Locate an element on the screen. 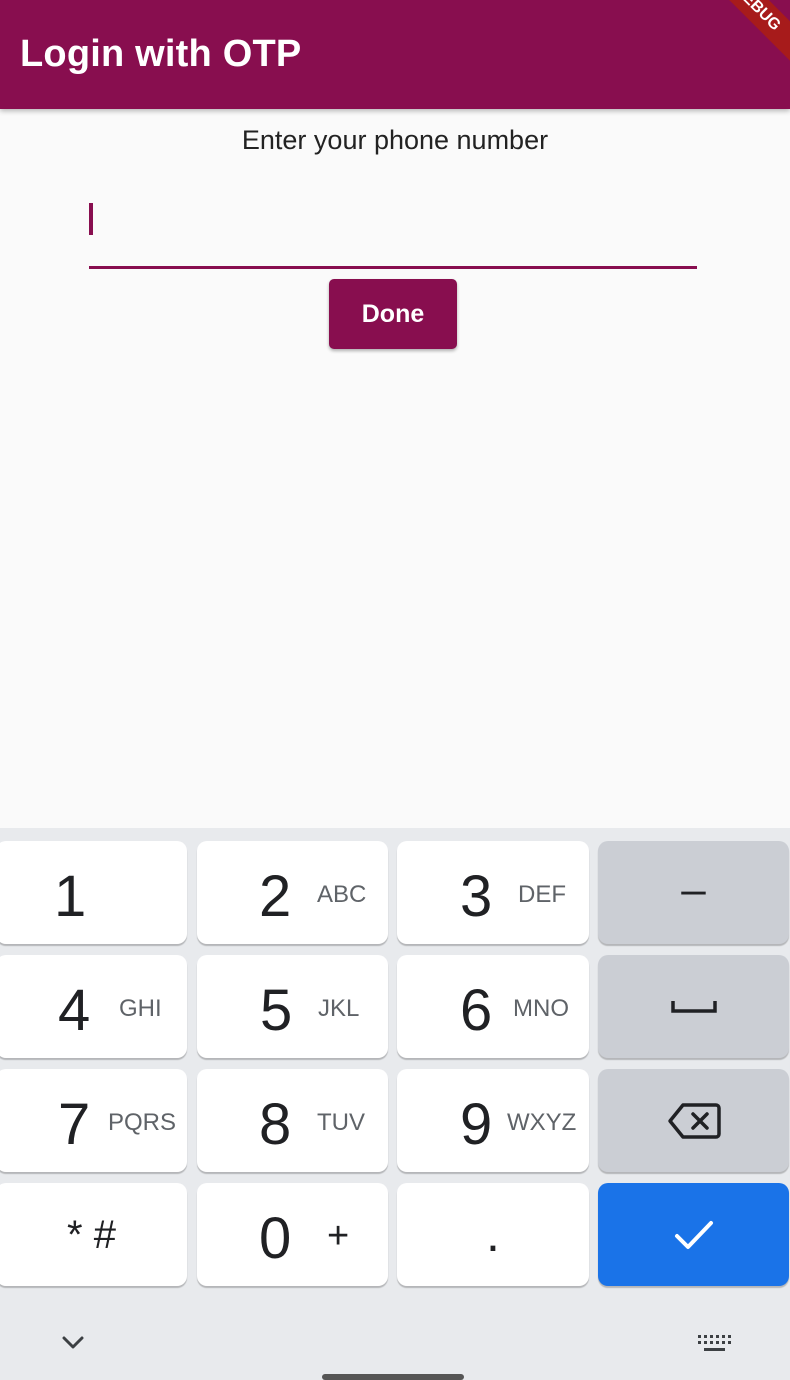 This screenshot has width=790, height=1380. key-6: 6 MNO is located at coordinates (493, 1006).